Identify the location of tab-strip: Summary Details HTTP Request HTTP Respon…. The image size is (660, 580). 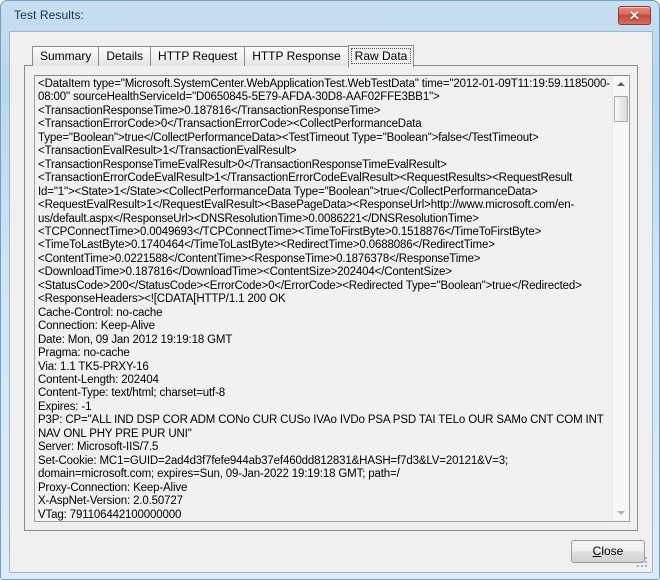
(223, 56).